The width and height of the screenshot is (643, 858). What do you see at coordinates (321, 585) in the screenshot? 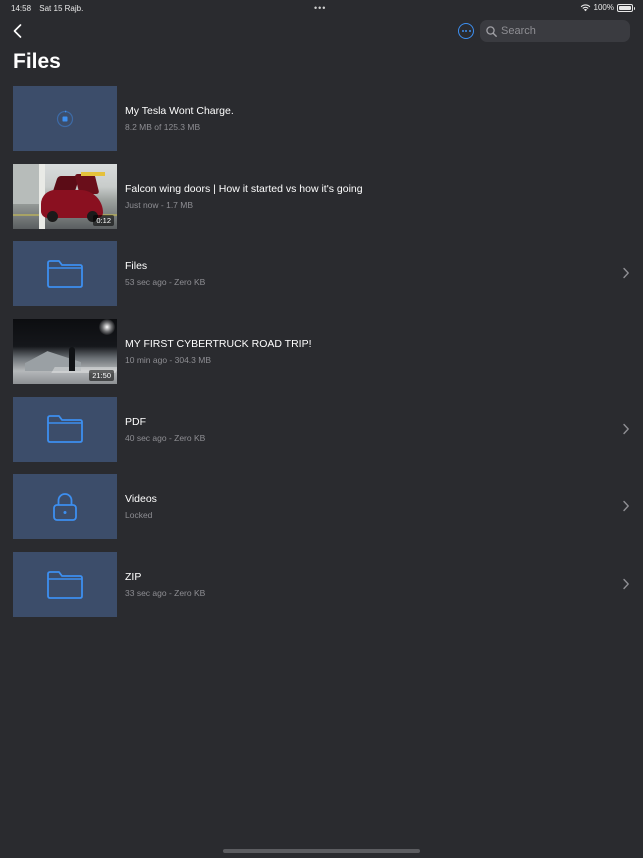
I see `list-item: ZIP 33 sec ago - Zero KB` at bounding box center [321, 585].